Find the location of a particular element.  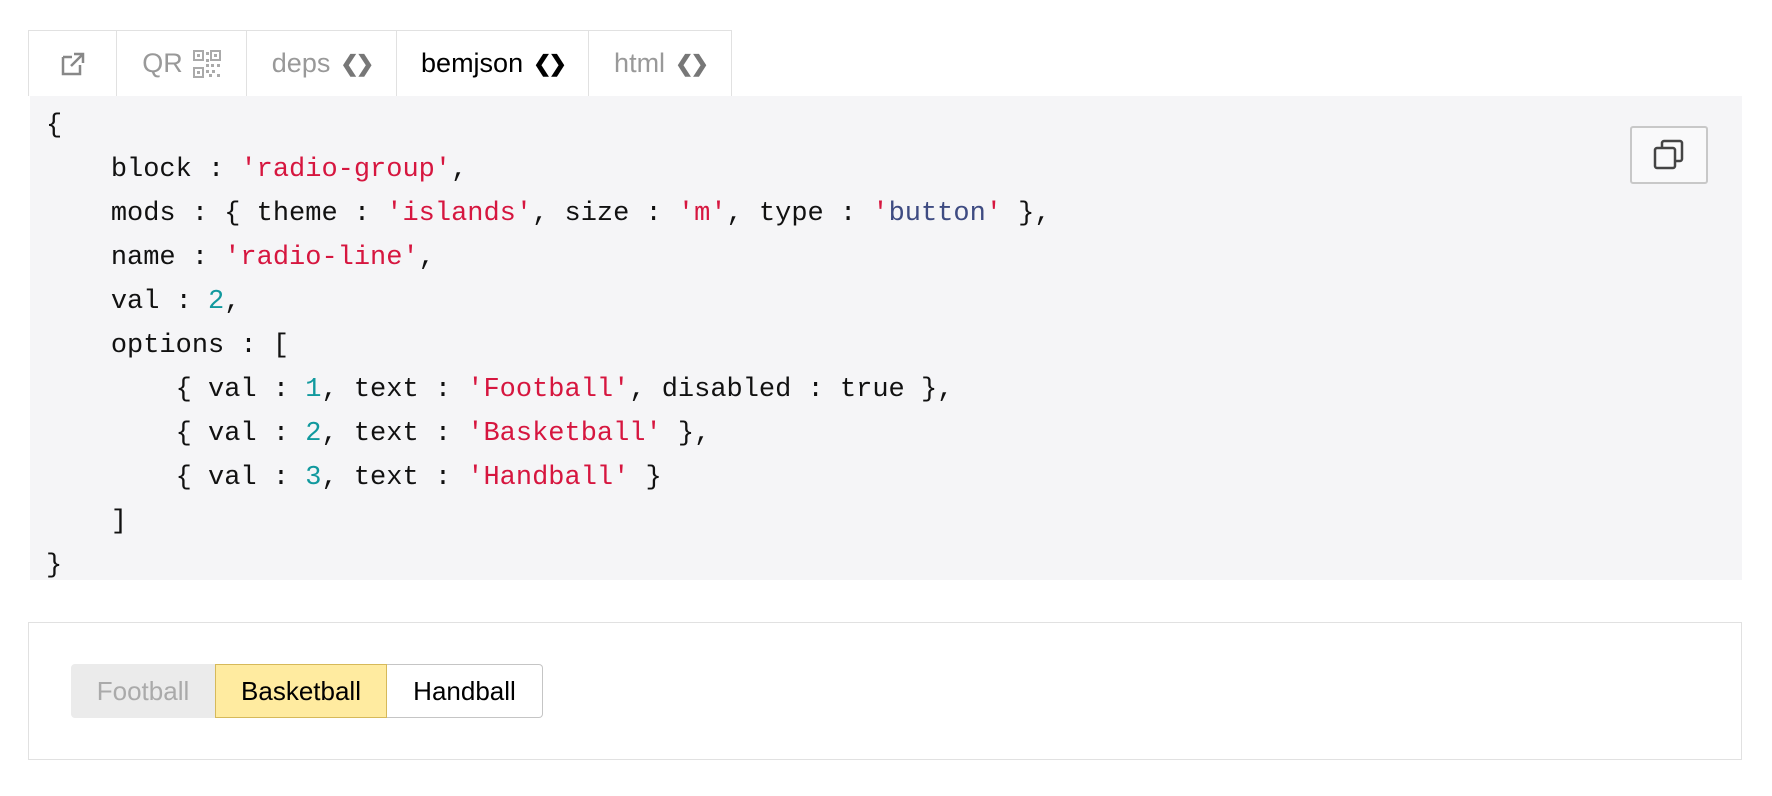

copy-button is located at coordinates (1669, 155).